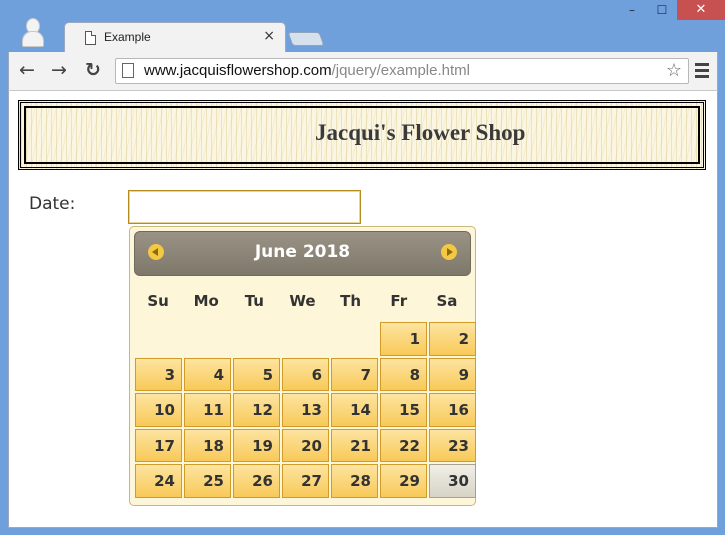 This screenshot has height=535, width=725. Describe the element at coordinates (354, 445) in the screenshot. I see `day-21: 21` at that location.